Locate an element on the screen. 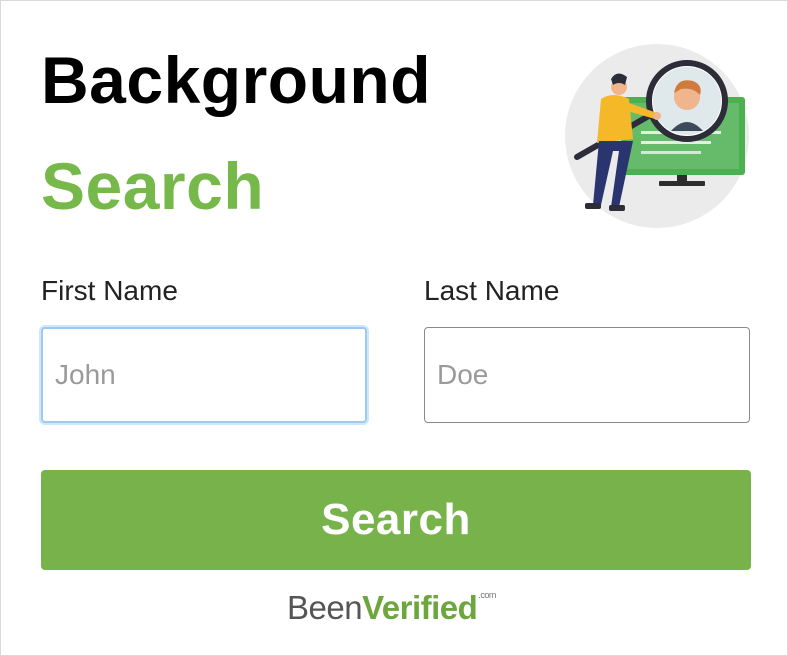 The width and height of the screenshot is (788, 656). person-with-magnifier-illustration is located at coordinates (657, 136).